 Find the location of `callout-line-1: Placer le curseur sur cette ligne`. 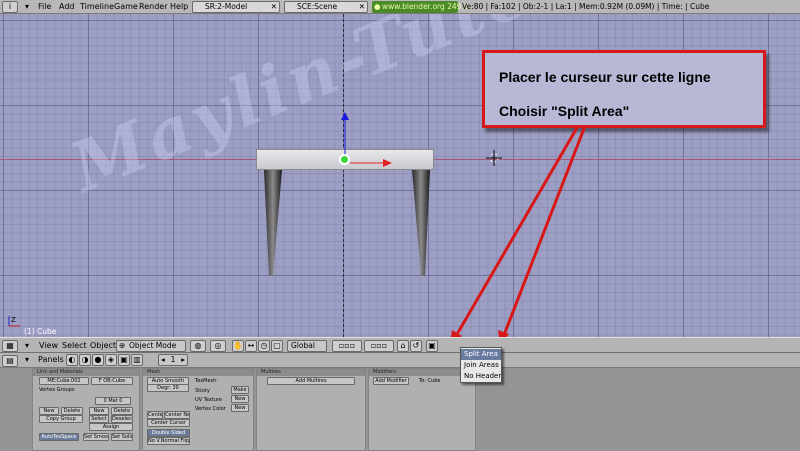

callout-line-1: Placer le curseur sur cette ligne is located at coordinates (605, 77).